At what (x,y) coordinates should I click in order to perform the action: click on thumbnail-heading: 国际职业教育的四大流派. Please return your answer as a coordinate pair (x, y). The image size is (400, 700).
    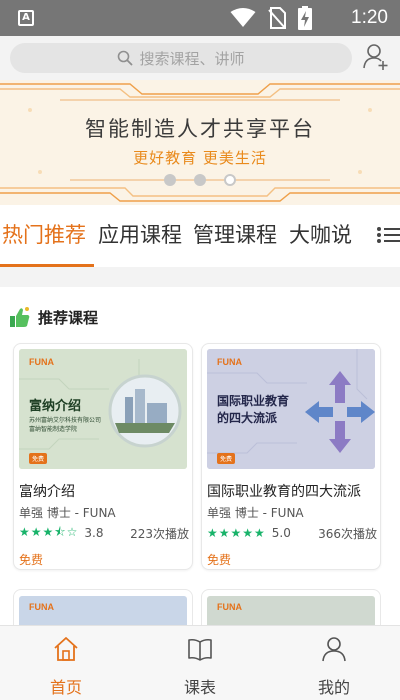
    Looking at the image, I should click on (253, 409).